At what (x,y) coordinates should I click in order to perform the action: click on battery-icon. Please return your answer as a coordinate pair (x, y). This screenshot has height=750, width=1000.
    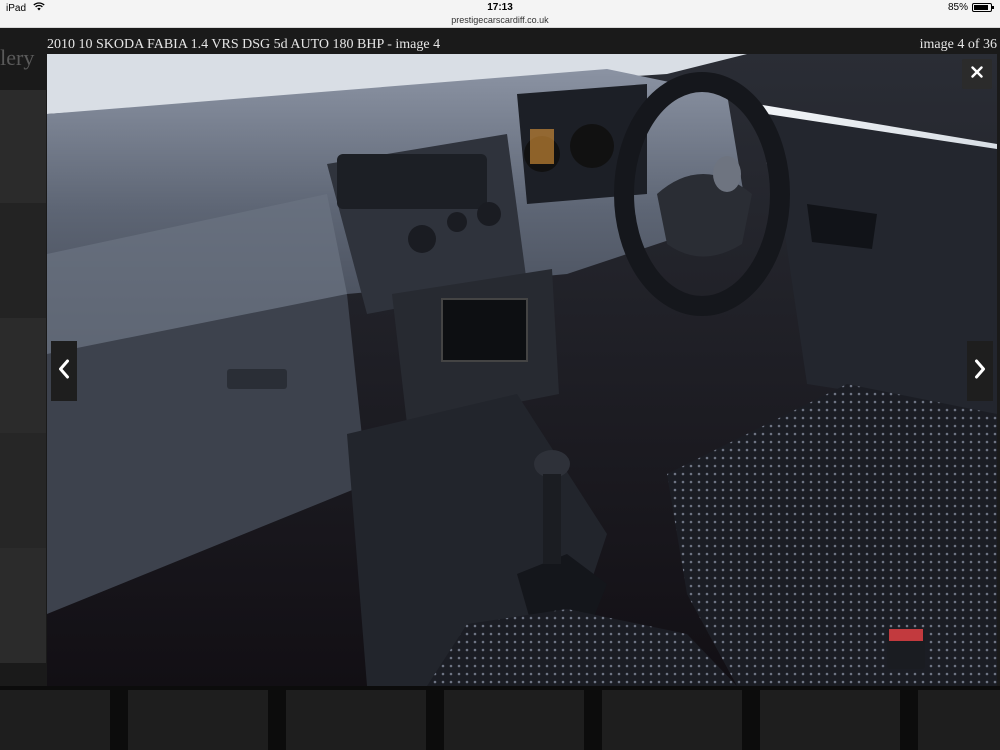
    Looking at the image, I should click on (983, 7).